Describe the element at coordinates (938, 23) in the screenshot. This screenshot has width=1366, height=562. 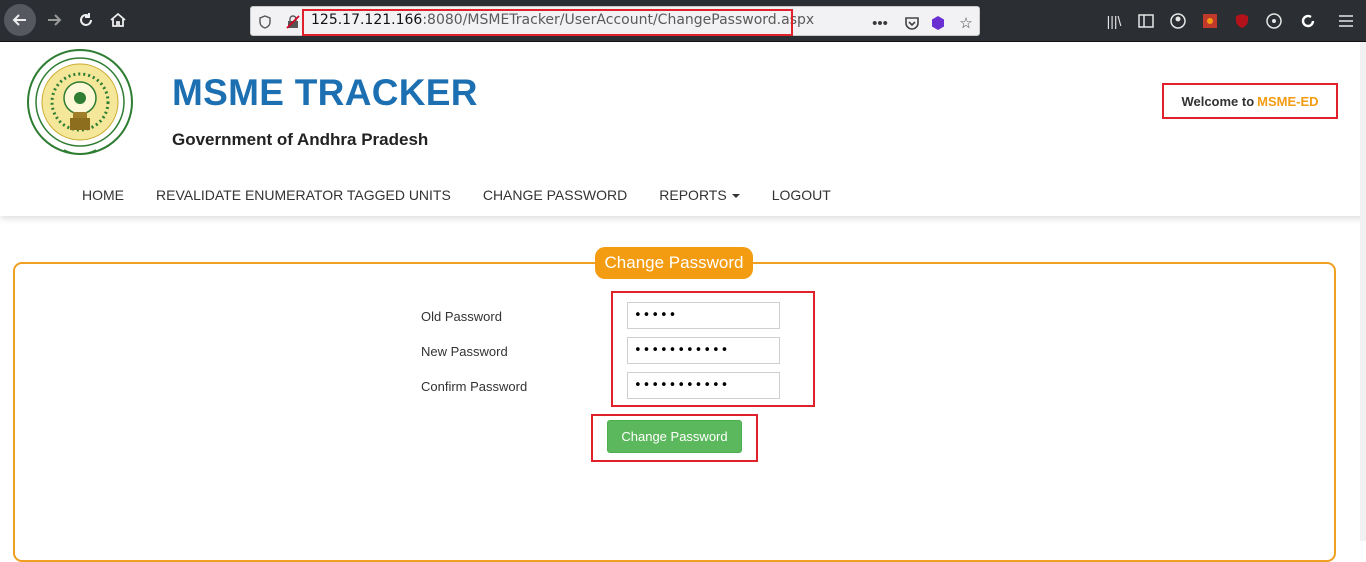
I see `extension-cube-icon` at that location.